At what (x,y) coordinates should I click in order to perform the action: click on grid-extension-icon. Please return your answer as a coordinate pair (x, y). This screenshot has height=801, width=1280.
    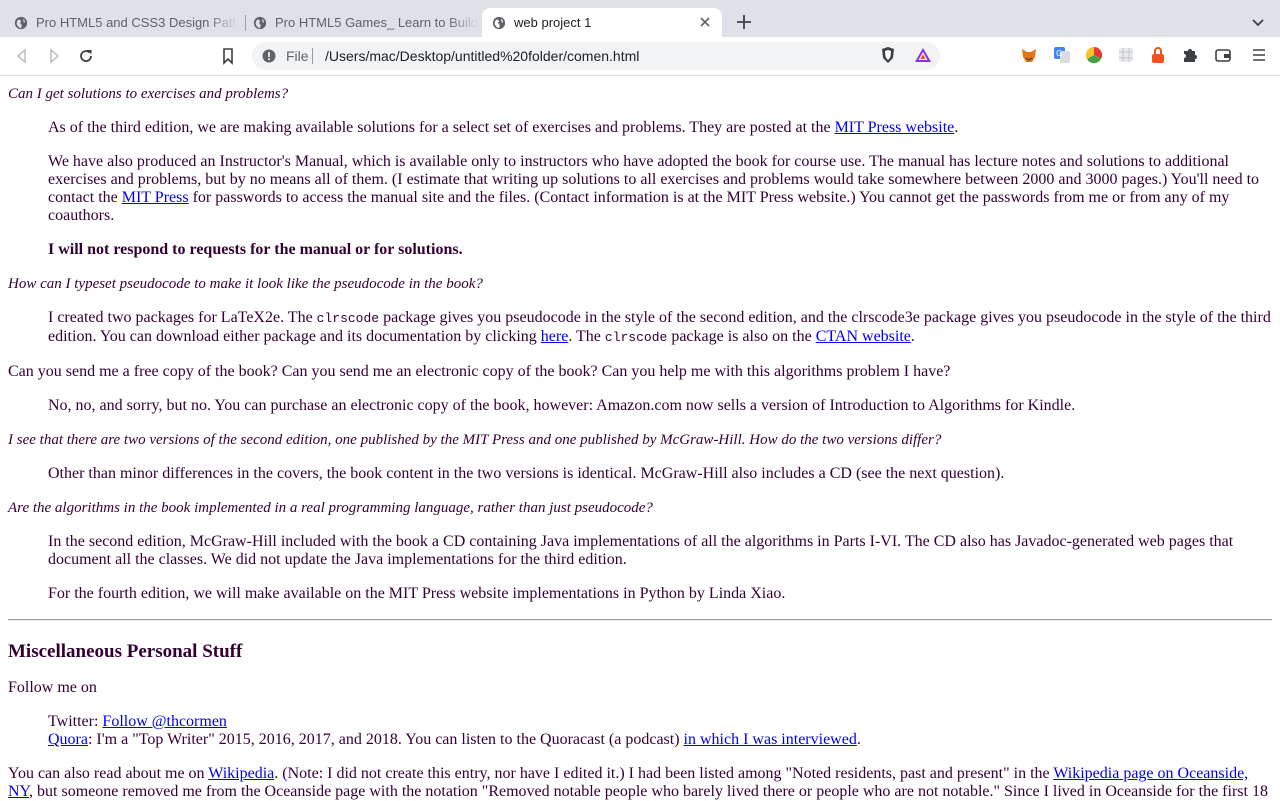
    Looking at the image, I should click on (1126, 55).